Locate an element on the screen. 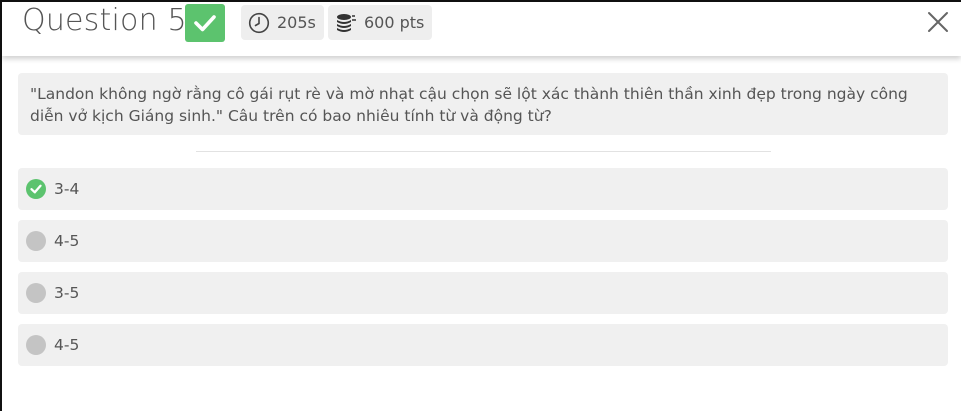 The image size is (961, 411). timer-value: 205s is located at coordinates (296, 22).